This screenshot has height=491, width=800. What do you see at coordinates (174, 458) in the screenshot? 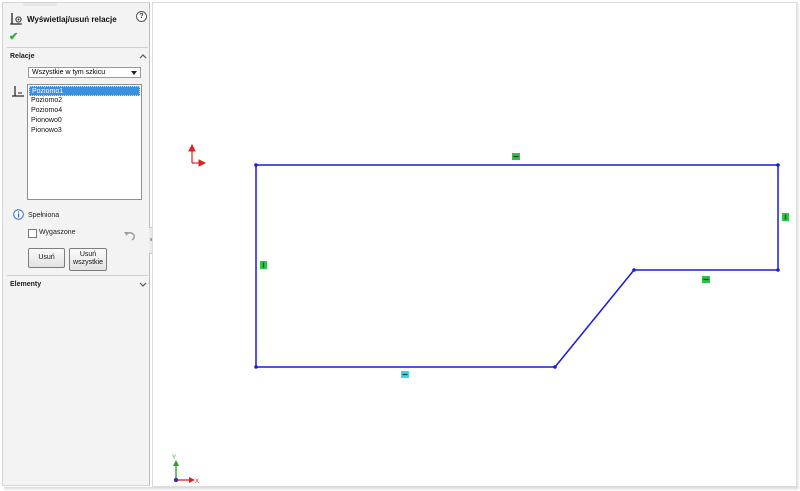
I see `triad-y-label: Y` at bounding box center [174, 458].